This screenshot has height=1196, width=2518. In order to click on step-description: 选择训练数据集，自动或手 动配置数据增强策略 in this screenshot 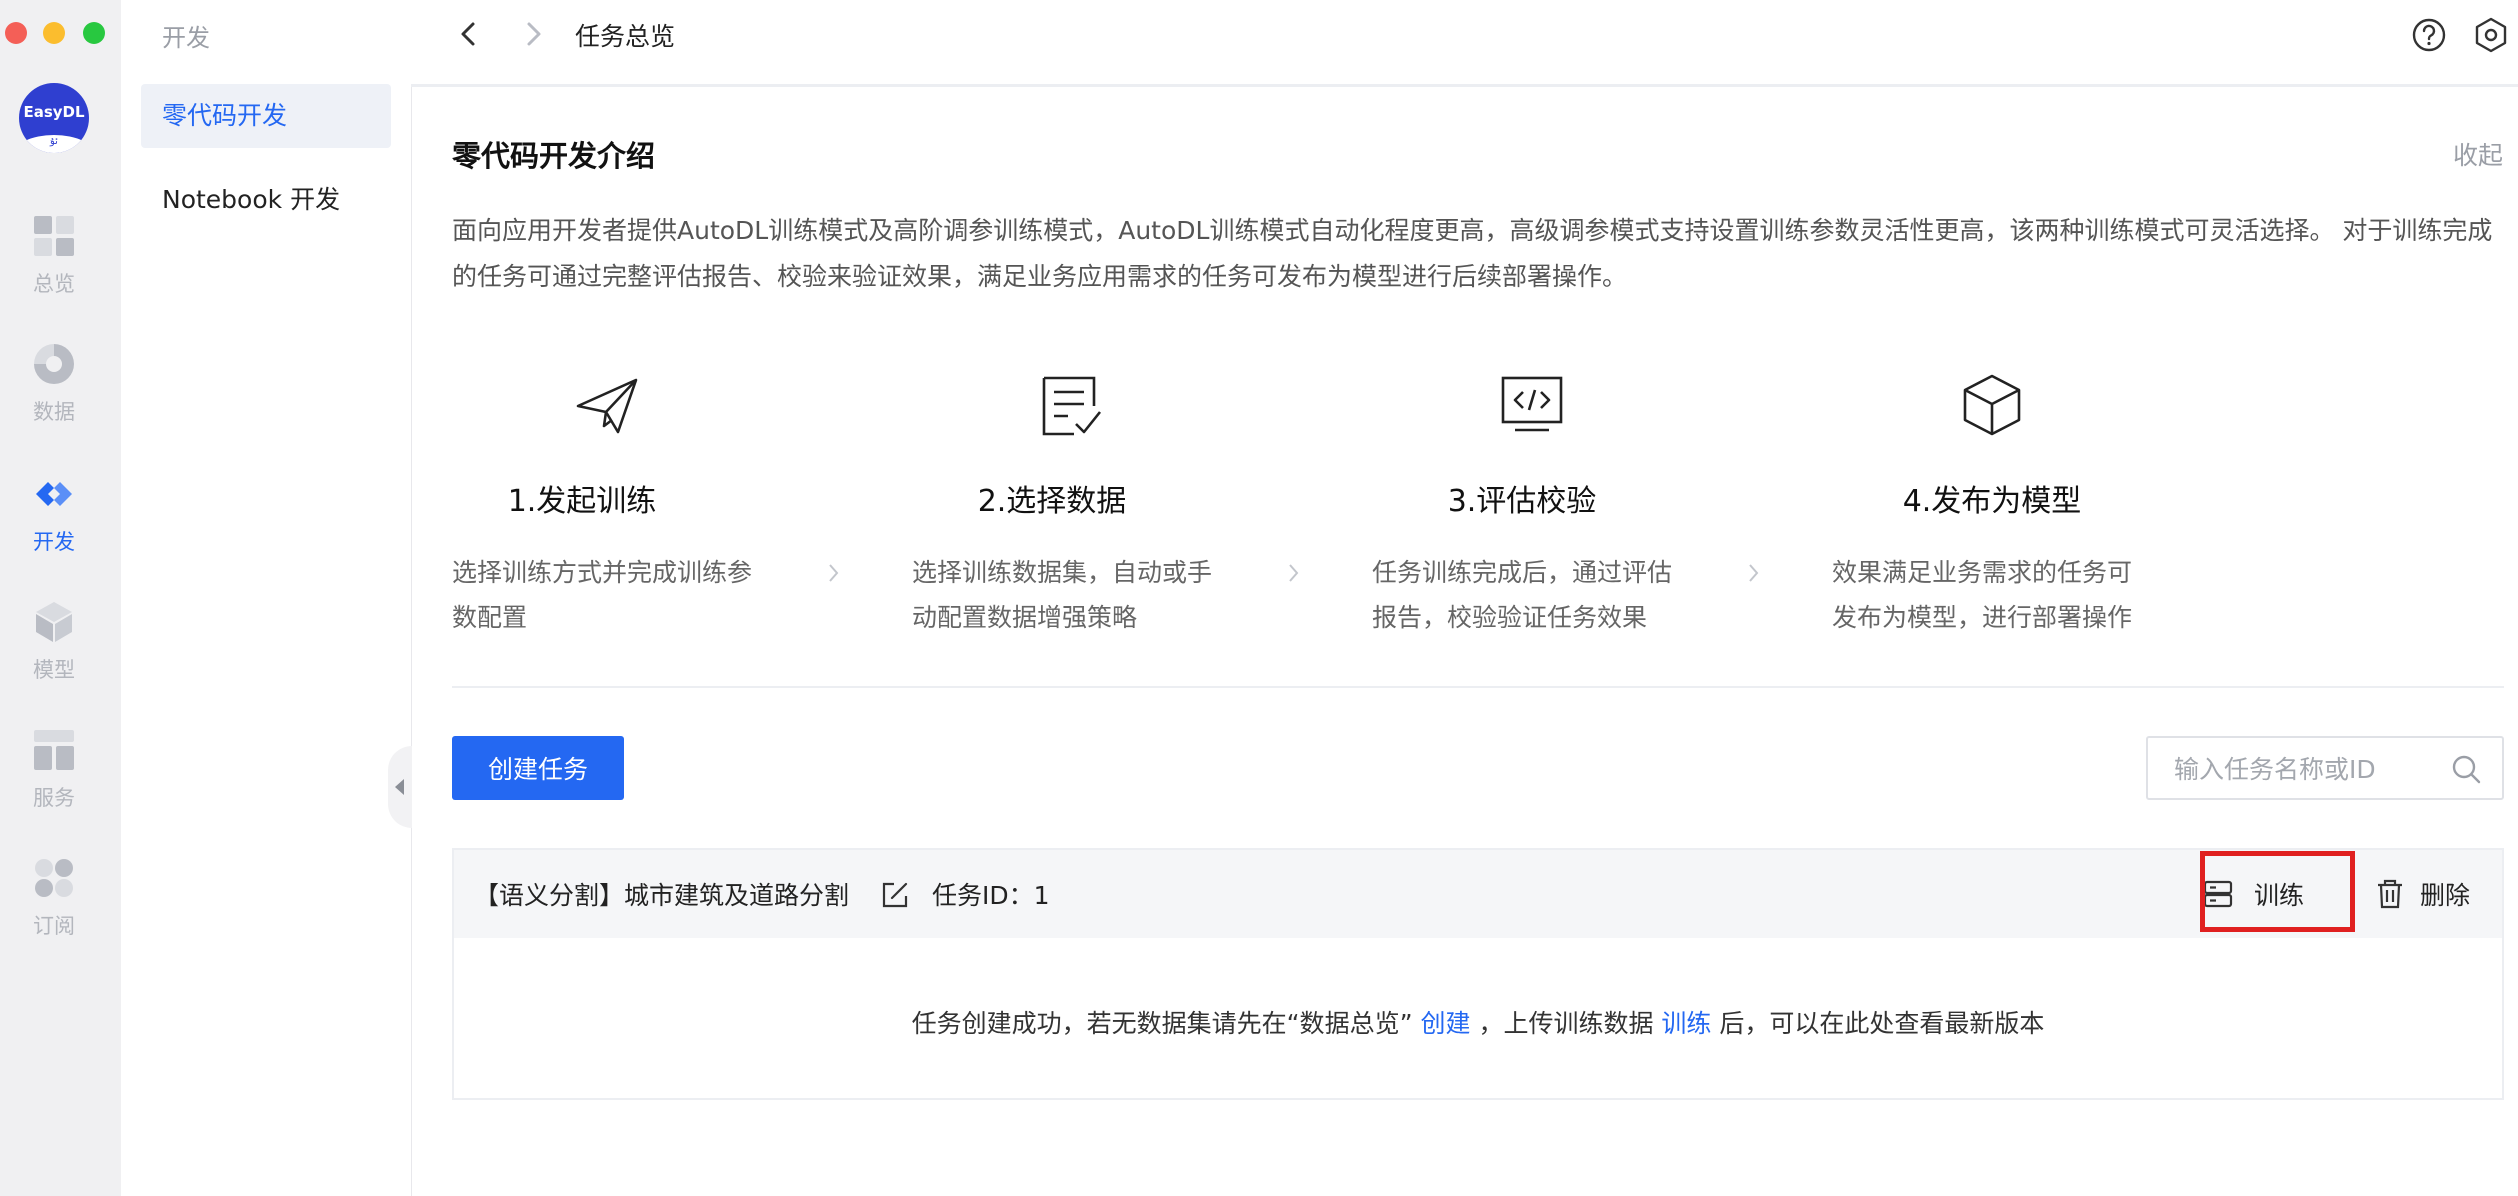, I will do `click(1062, 595)`.